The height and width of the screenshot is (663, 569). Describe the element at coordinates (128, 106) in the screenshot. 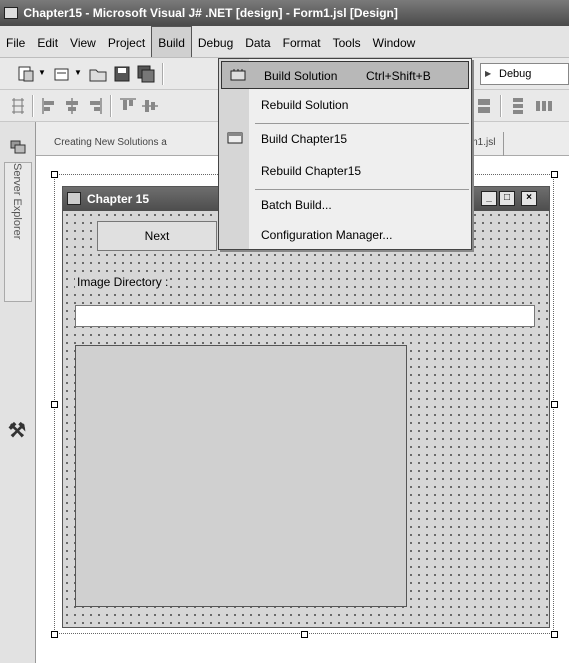

I see `align-tops-icon` at that location.